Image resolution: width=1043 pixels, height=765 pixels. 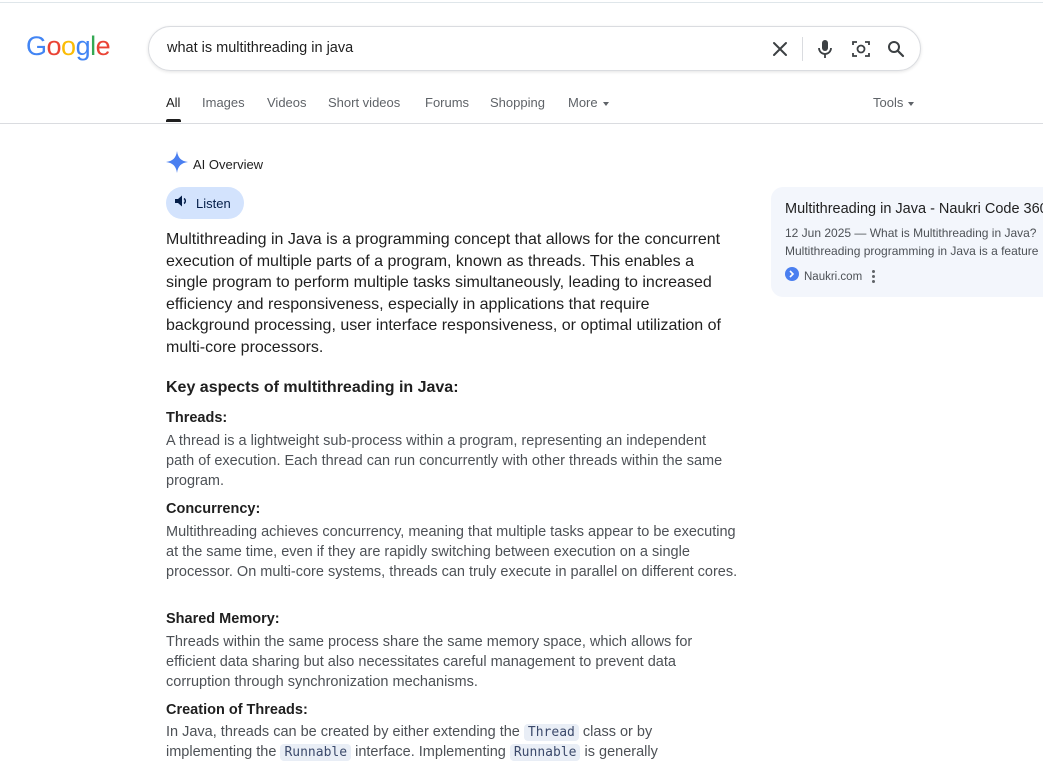 I want to click on tab-short-videos: Short videos, so click(x=364, y=102).